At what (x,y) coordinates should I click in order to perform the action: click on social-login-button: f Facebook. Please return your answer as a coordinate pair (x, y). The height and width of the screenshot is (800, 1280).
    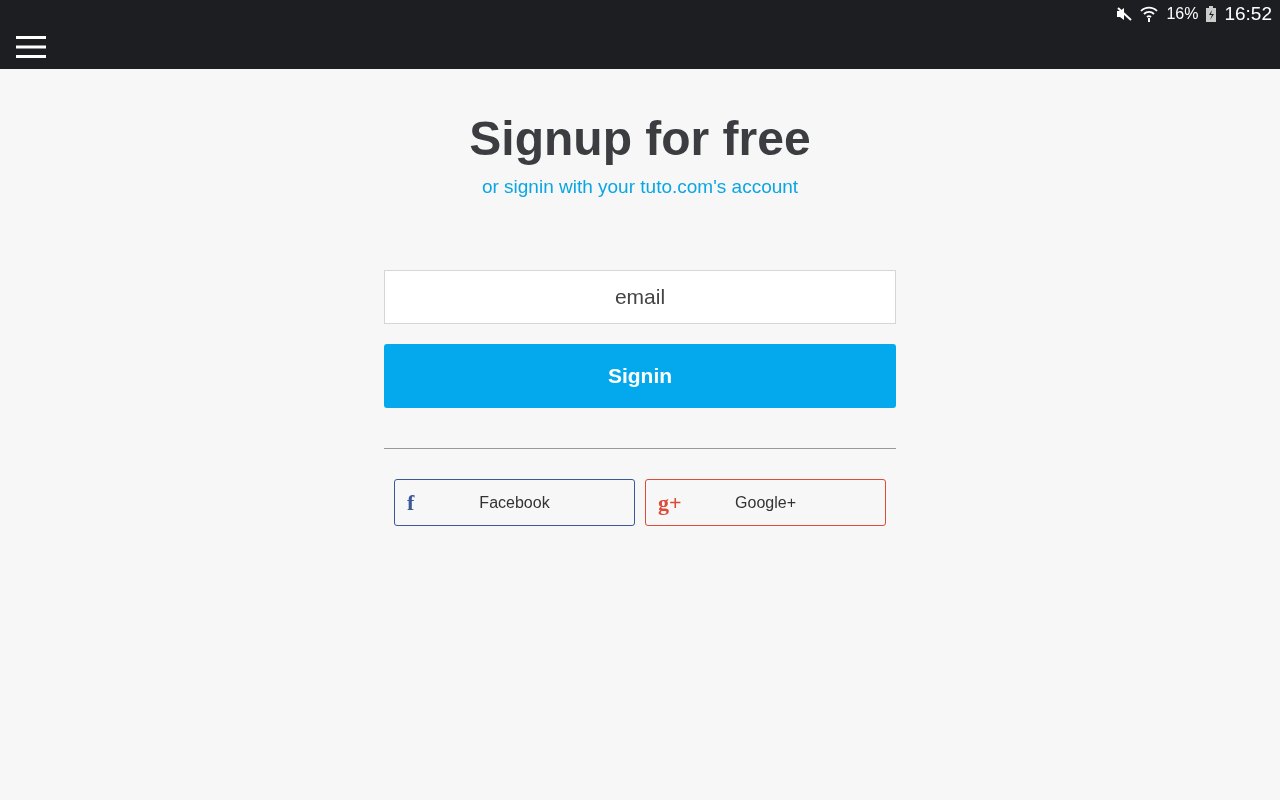
    Looking at the image, I should click on (514, 502).